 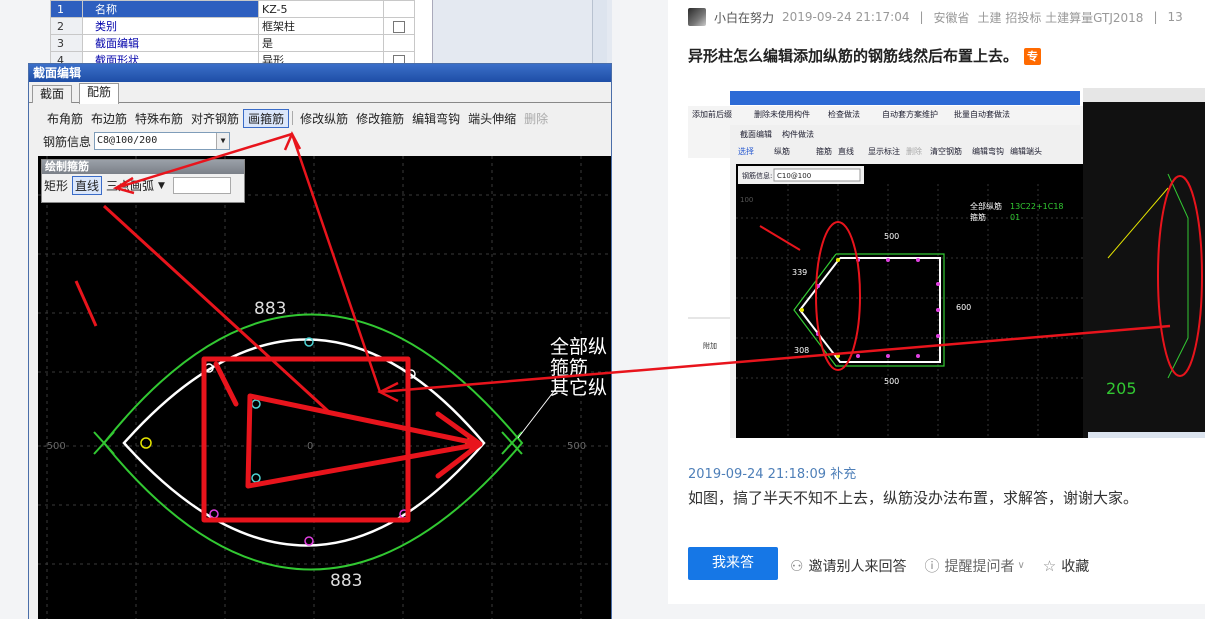 What do you see at coordinates (824, 151) in the screenshot?
I see `img-tool-2: 箍筋` at bounding box center [824, 151].